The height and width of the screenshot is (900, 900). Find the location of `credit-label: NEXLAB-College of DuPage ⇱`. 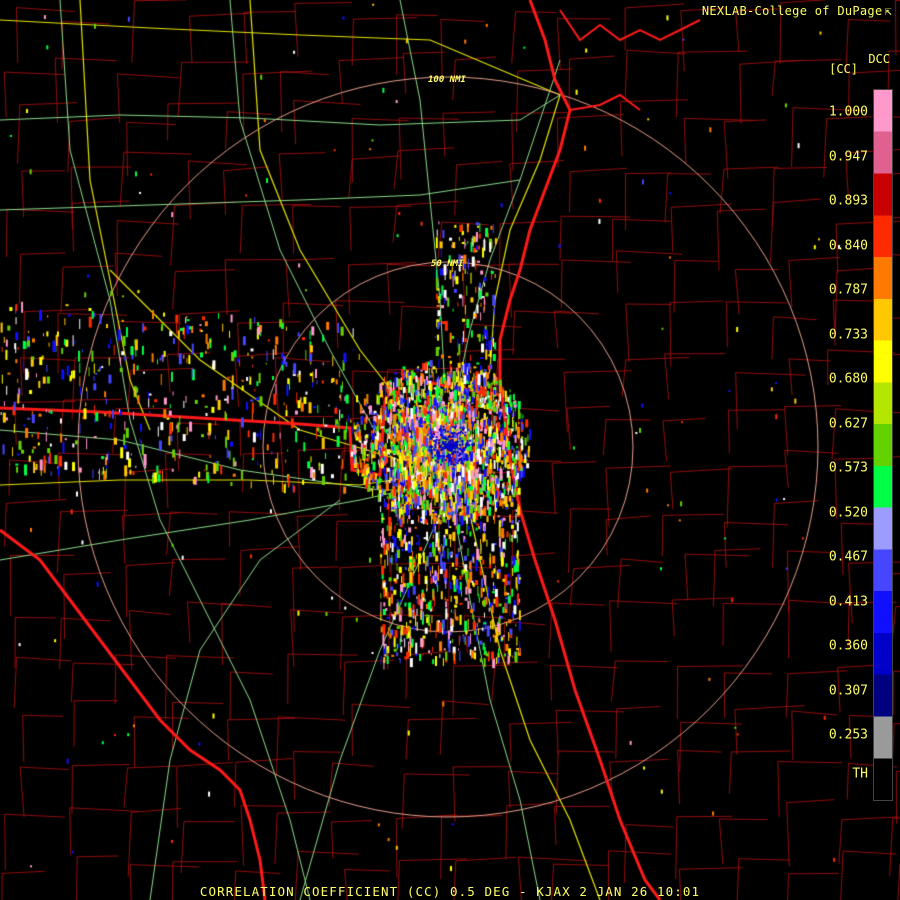

credit-label: NEXLAB-College of DuPage ⇱ is located at coordinates (797, 11).